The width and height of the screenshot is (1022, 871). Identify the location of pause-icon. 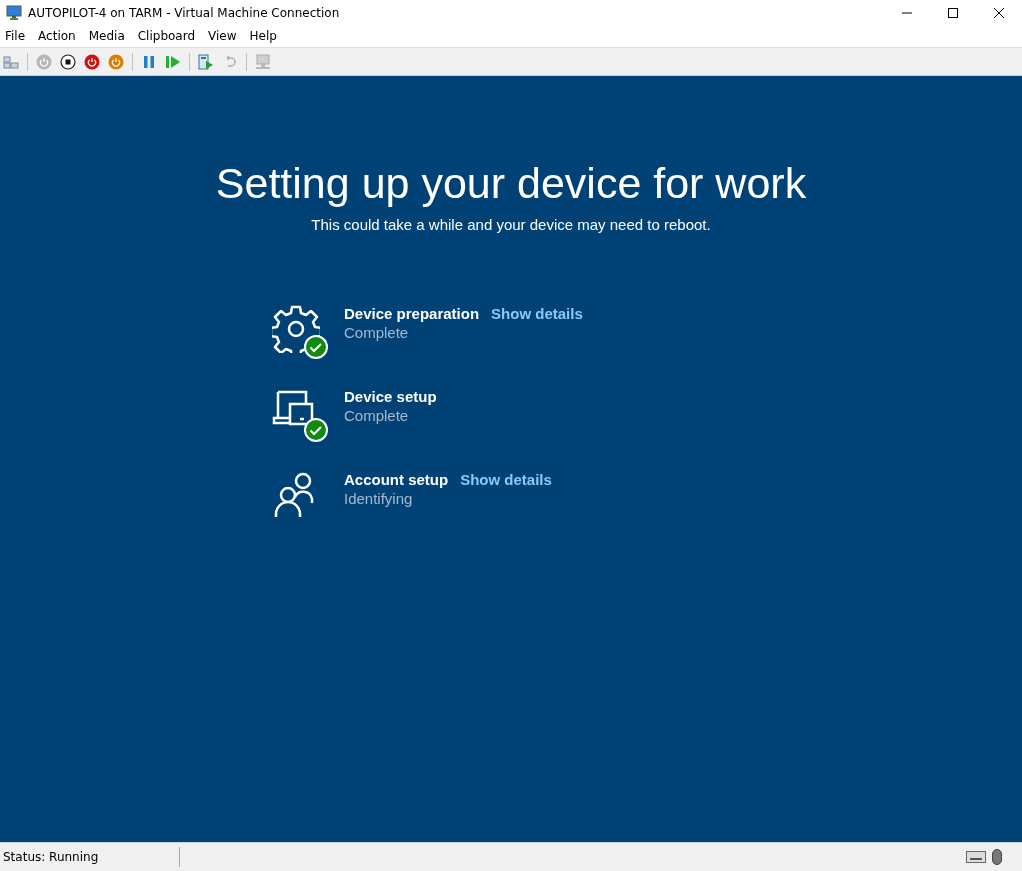
(149, 61).